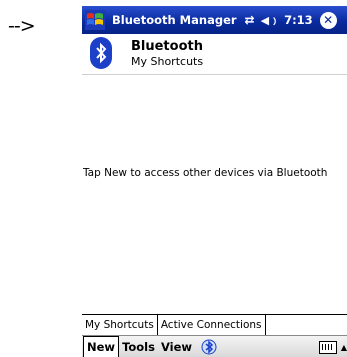  I want to click on title-bar: Bluetooth Manager ⇄ ◀﹚ 7:13 ✕, so click(214, 20).